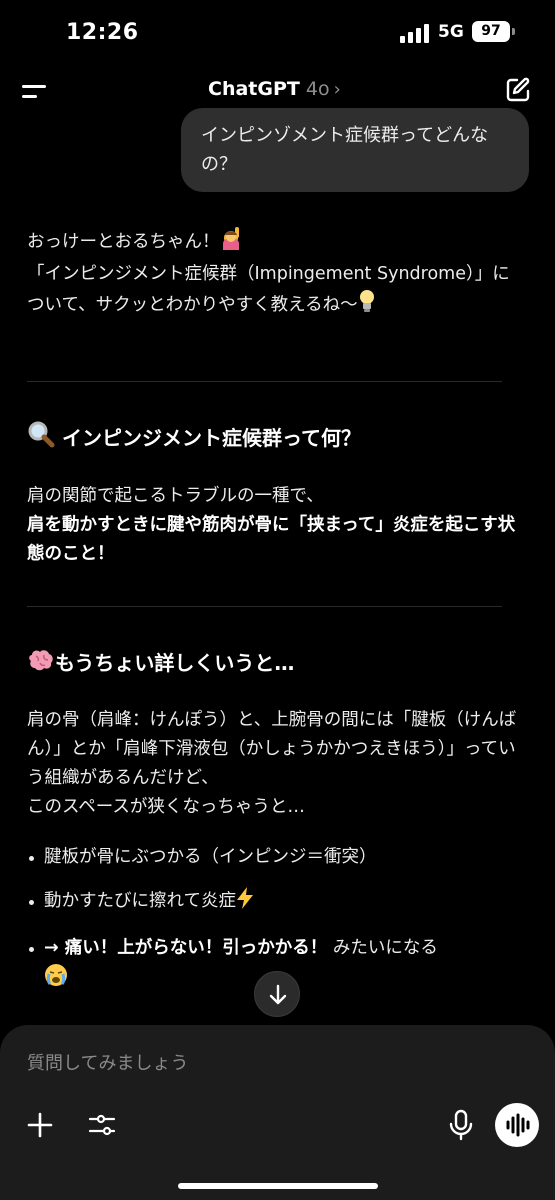 Image resolution: width=555 pixels, height=1200 pixels. Describe the element at coordinates (355, 150) in the screenshot. I see `user-message-bubble: インピンゾメント症候群ってどんなの？` at that location.